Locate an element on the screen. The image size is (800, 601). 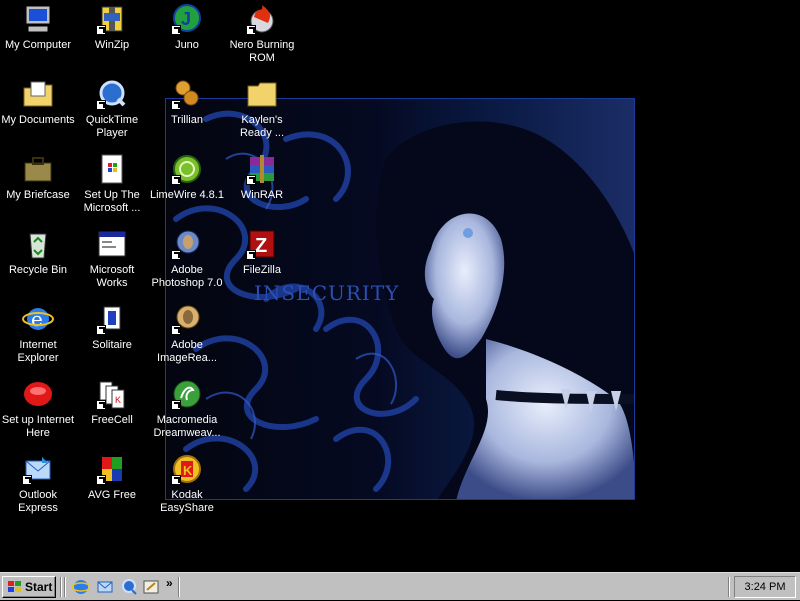
solitaire-icon is located at coordinates (112, 319).